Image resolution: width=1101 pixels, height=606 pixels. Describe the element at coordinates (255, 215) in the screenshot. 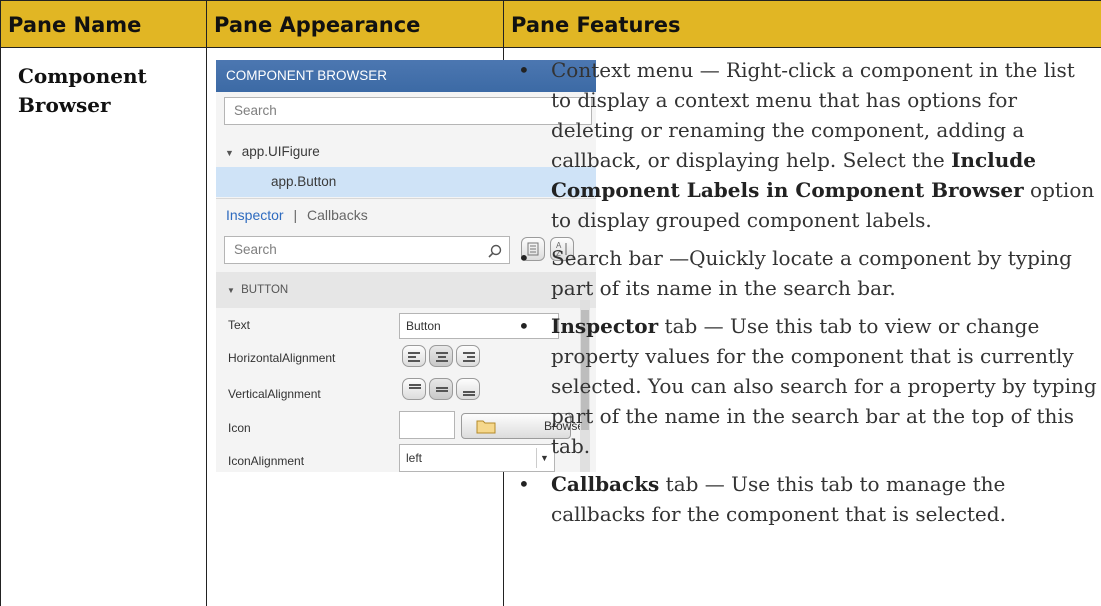

I see `tab-inspector: Inspector` at that location.